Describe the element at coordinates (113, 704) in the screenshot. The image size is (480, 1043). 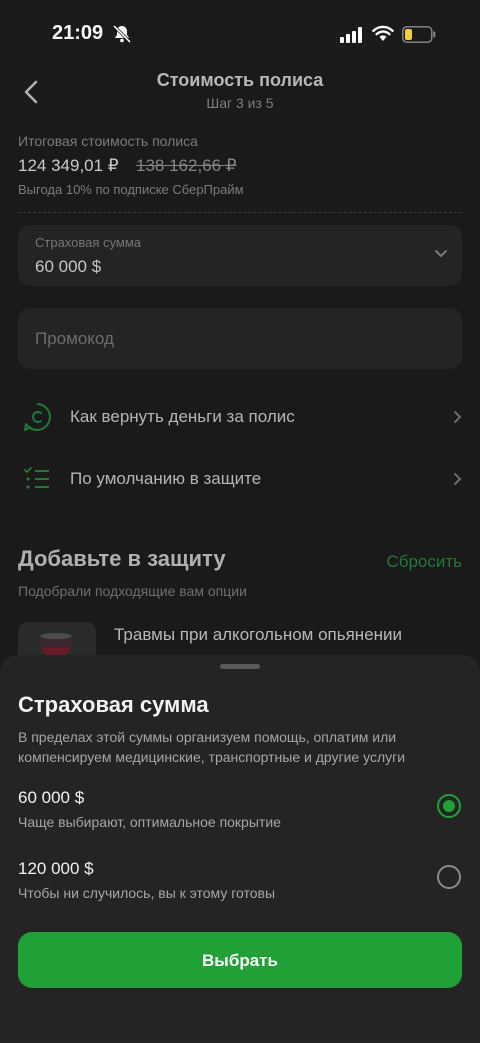
I see `sheet-title: Страховая сумма` at that location.